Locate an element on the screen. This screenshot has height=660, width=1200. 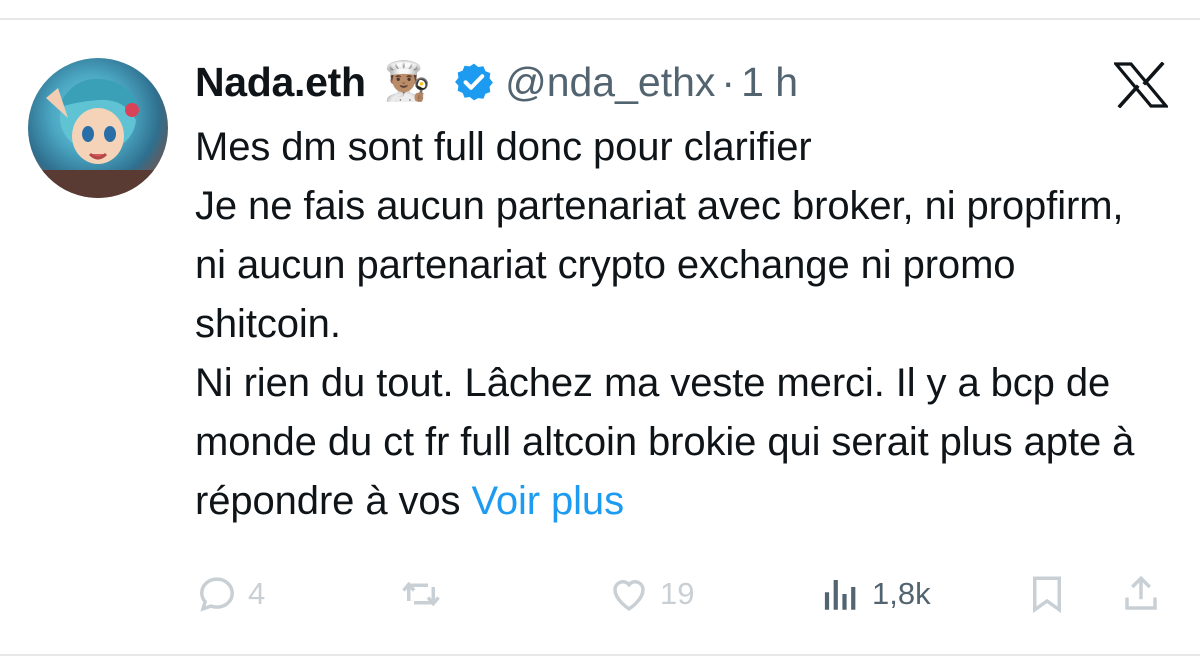
bottom-divider is located at coordinates (600, 655).